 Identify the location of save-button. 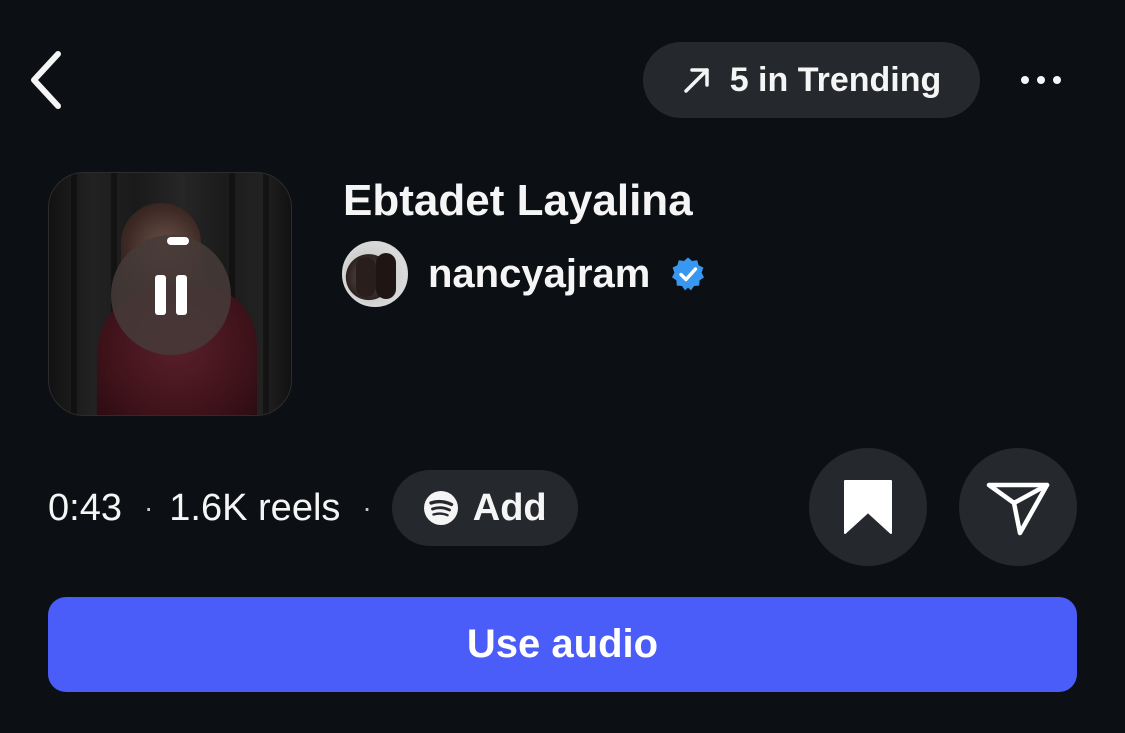
(868, 507).